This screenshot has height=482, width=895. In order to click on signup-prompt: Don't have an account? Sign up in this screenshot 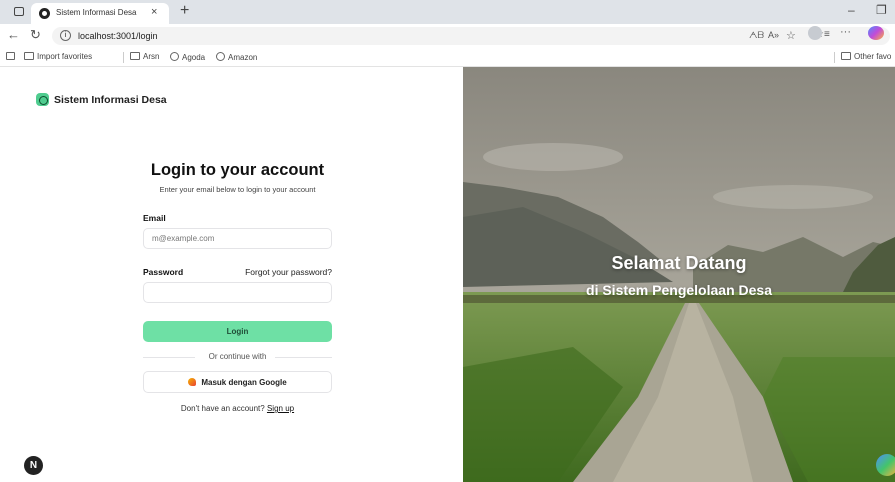, I will do `click(237, 408)`.